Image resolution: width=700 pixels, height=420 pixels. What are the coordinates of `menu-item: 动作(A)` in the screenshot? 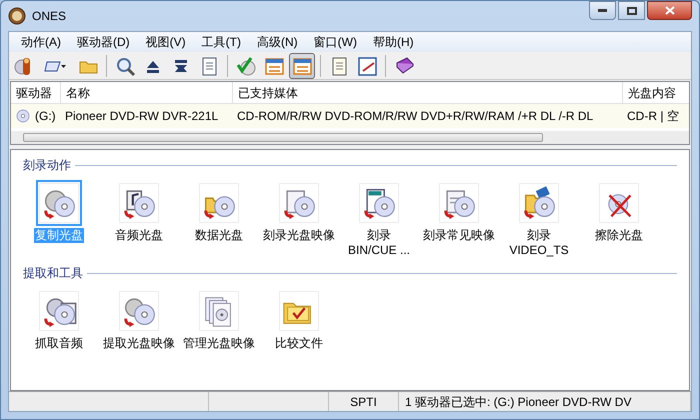 It's located at (41, 42).